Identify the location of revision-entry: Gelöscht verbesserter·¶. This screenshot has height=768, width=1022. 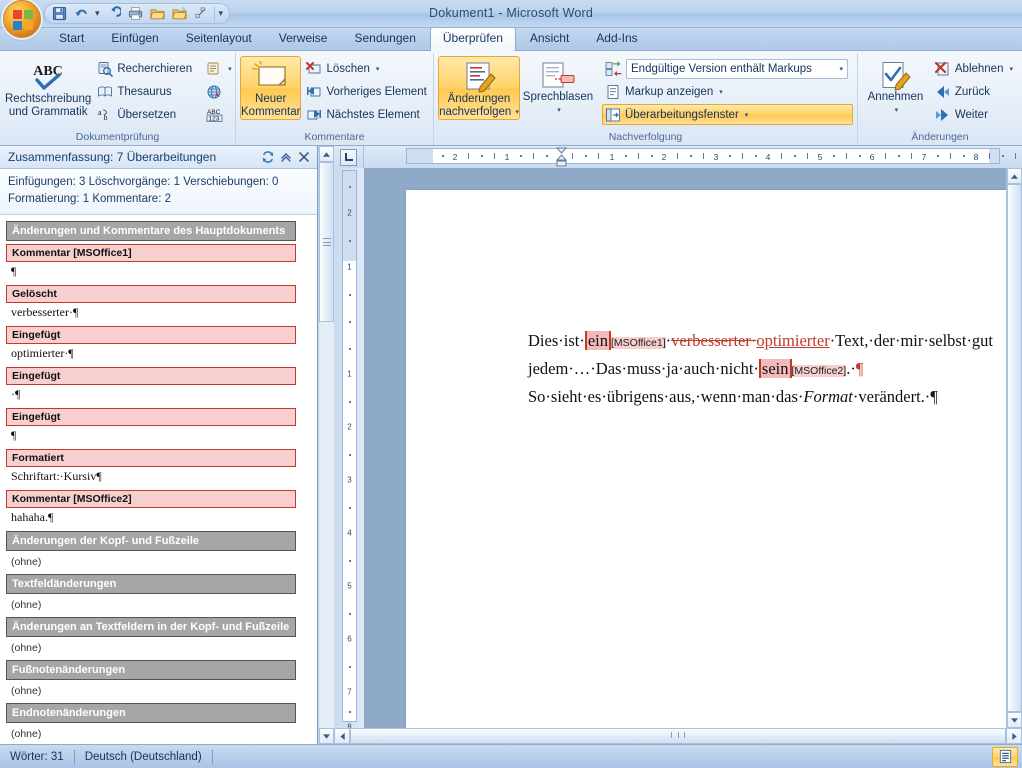
(151, 305).